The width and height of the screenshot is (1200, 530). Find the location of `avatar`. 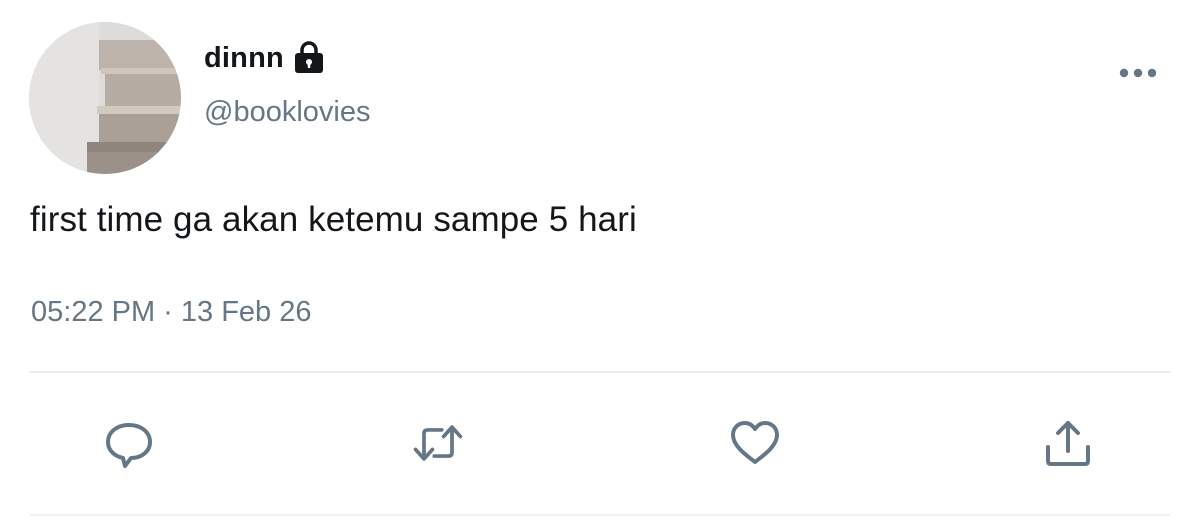

avatar is located at coordinates (105, 98).